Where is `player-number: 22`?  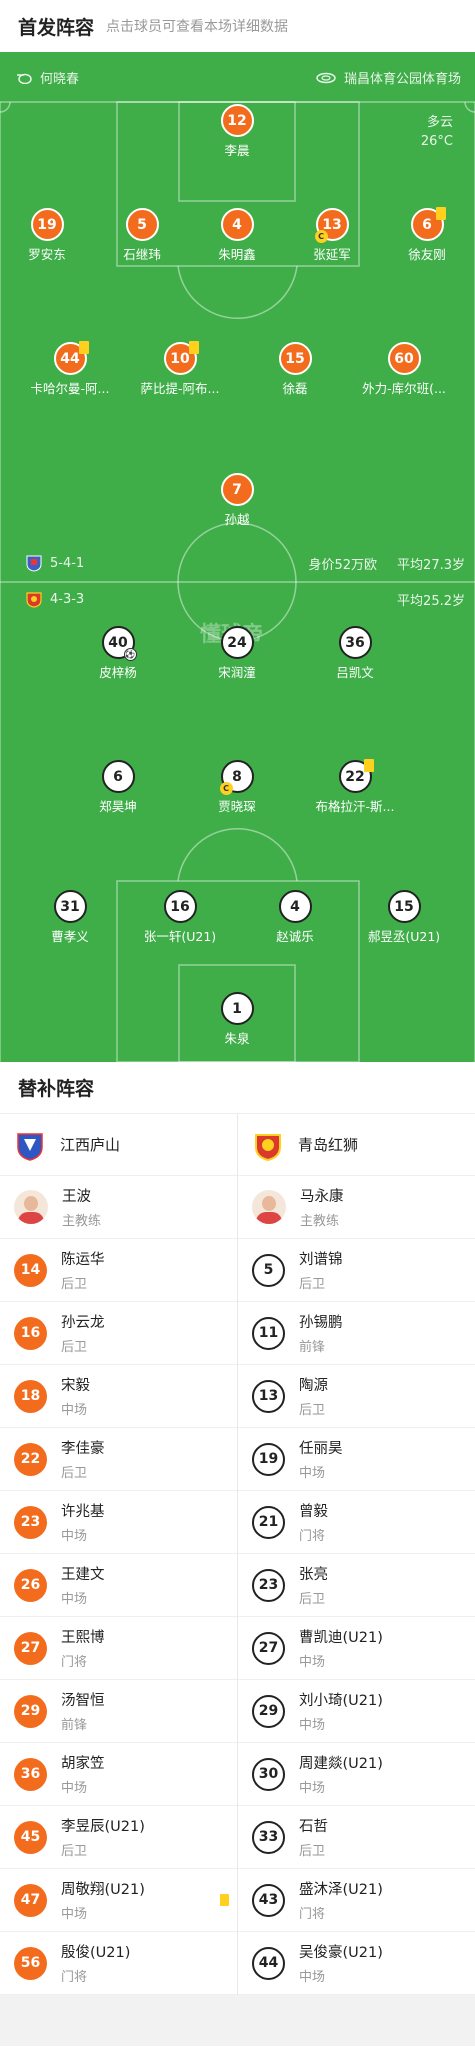 player-number: 22 is located at coordinates (355, 776).